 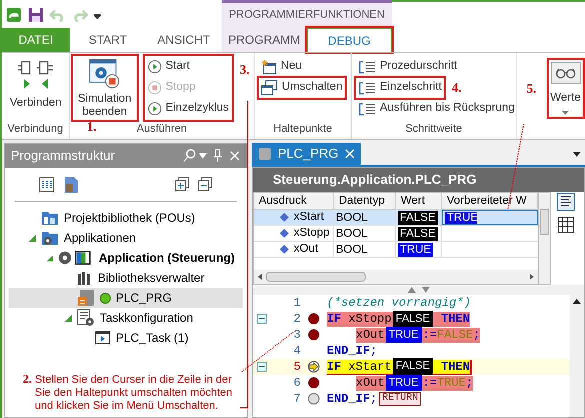 I want to click on table-cell-text: xStopp, so click(x=312, y=233).